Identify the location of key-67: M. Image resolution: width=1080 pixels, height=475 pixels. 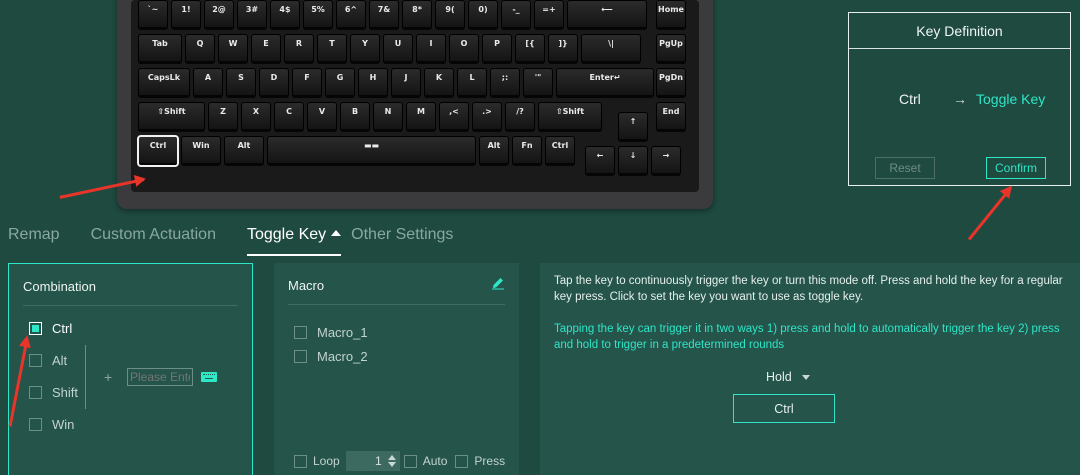
(421, 117).